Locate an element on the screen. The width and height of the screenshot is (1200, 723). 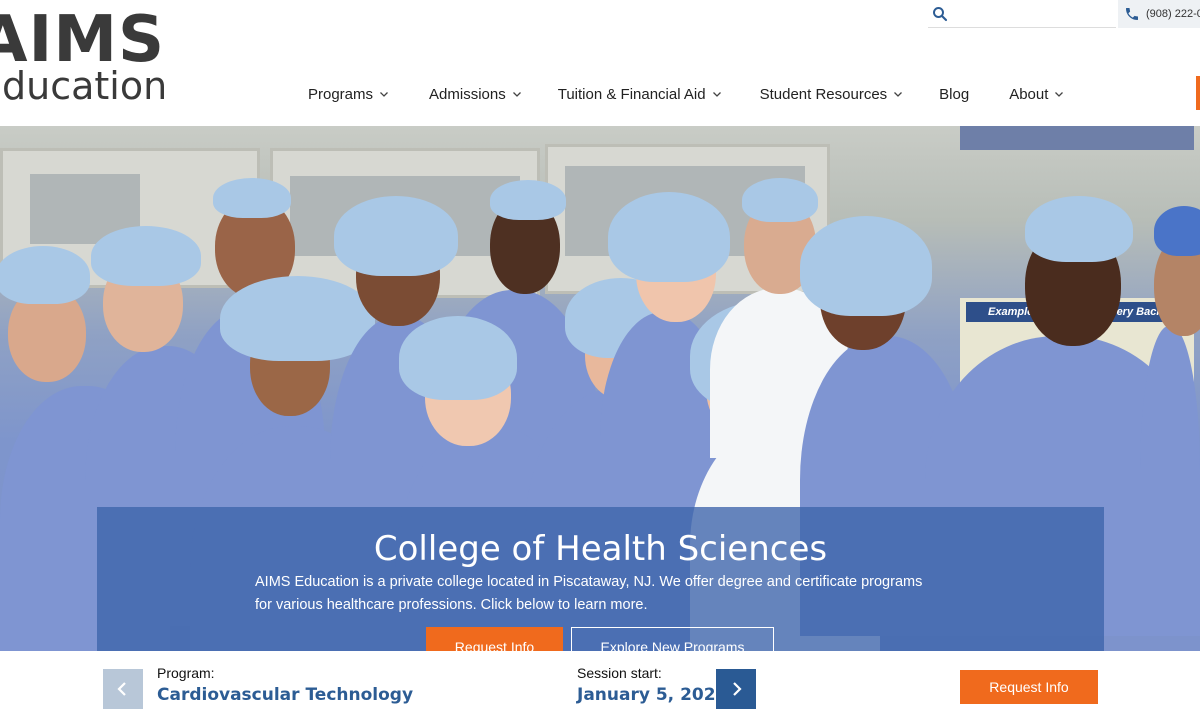
nav-item-admissions: Admissions is located at coordinates (475, 94).